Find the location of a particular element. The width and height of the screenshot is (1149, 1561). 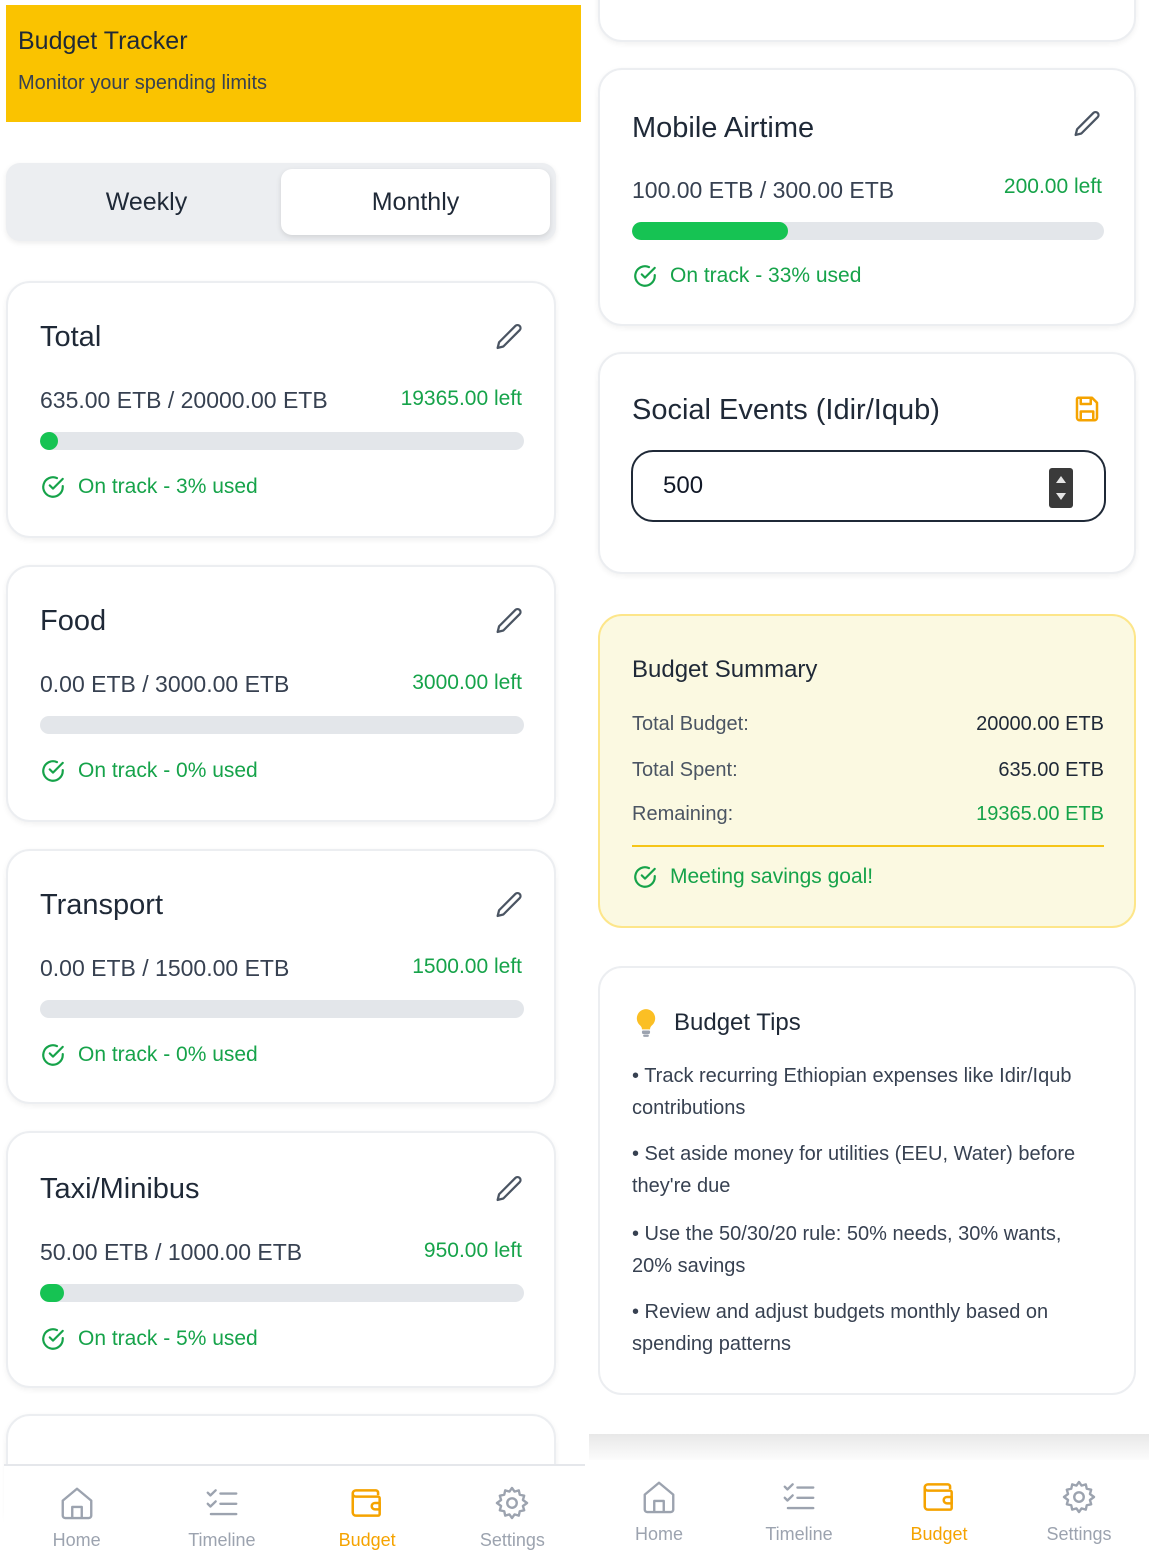

status-row: On track - 33% used is located at coordinates (746, 276).